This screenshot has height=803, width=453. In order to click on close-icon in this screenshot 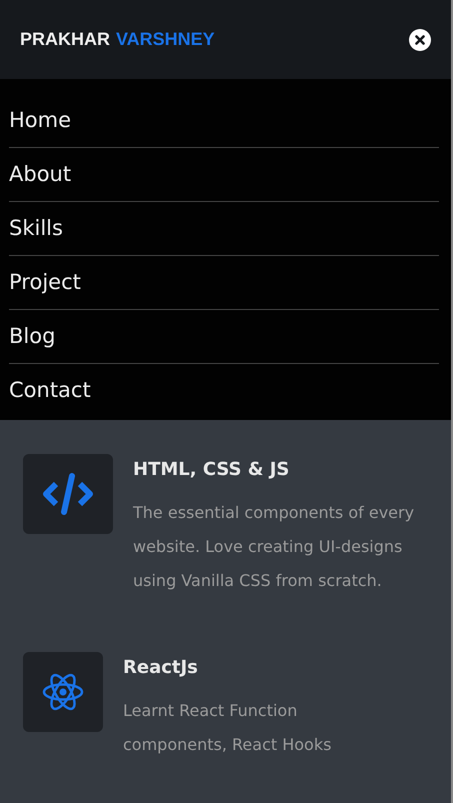, I will do `click(420, 39)`.